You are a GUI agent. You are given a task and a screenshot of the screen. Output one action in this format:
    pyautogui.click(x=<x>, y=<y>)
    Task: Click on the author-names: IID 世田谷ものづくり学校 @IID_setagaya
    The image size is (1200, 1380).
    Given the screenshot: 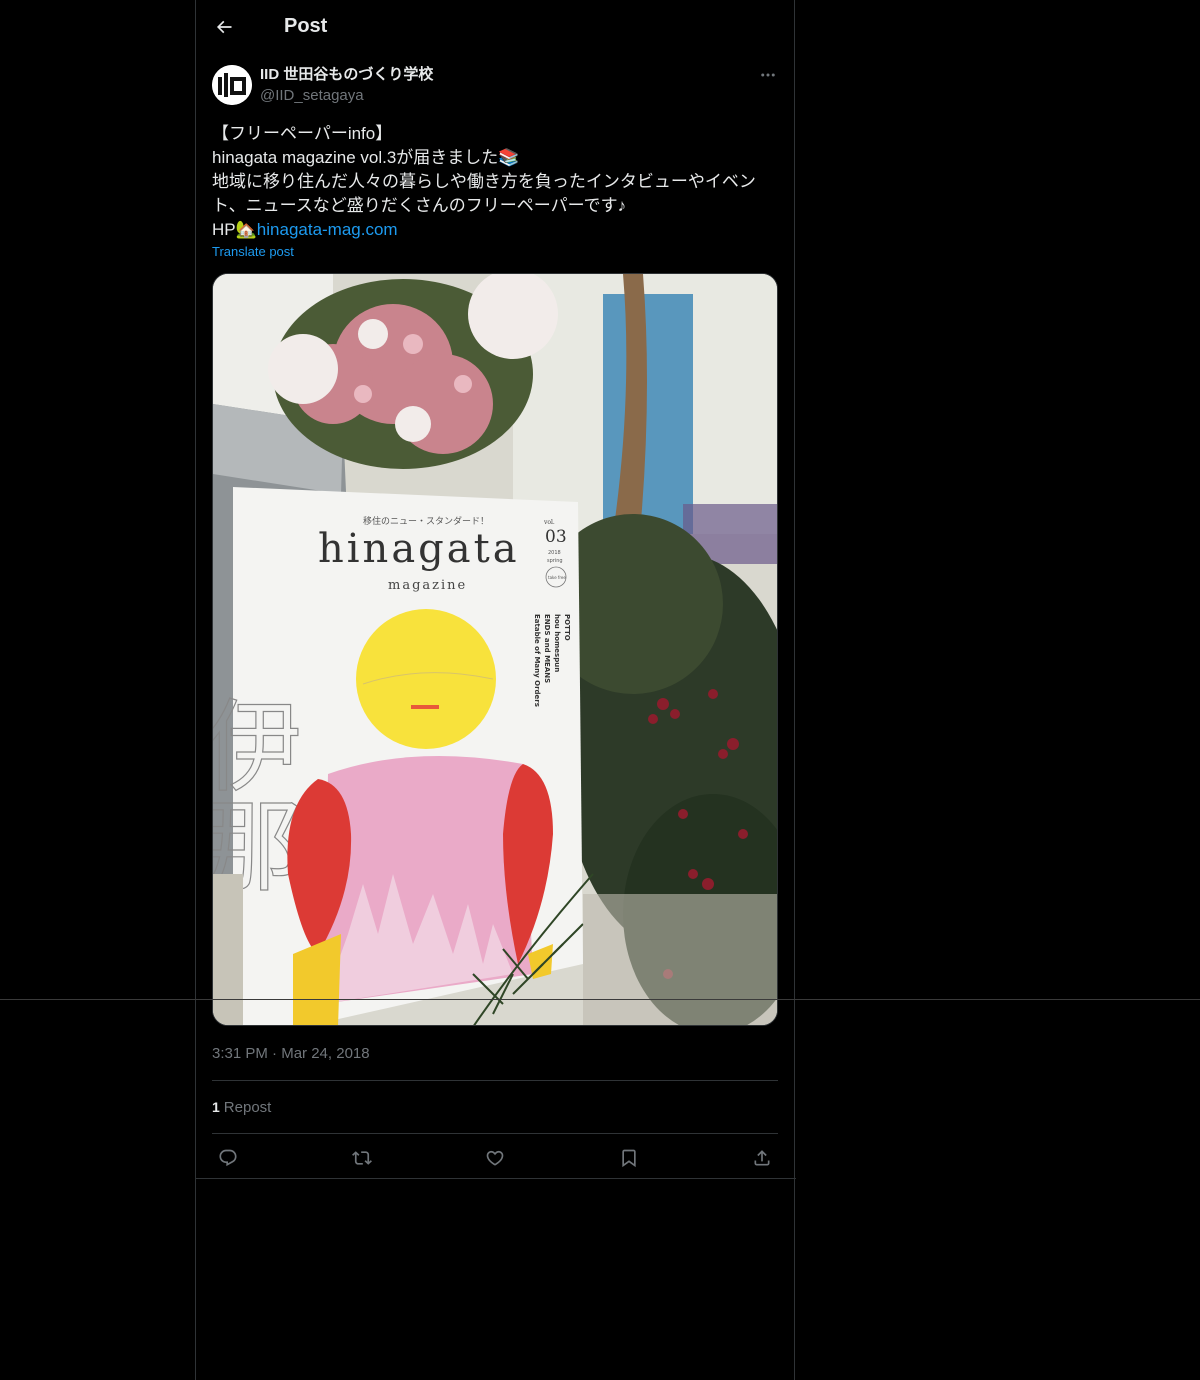 What is the action you would take?
    pyautogui.click(x=346, y=85)
    